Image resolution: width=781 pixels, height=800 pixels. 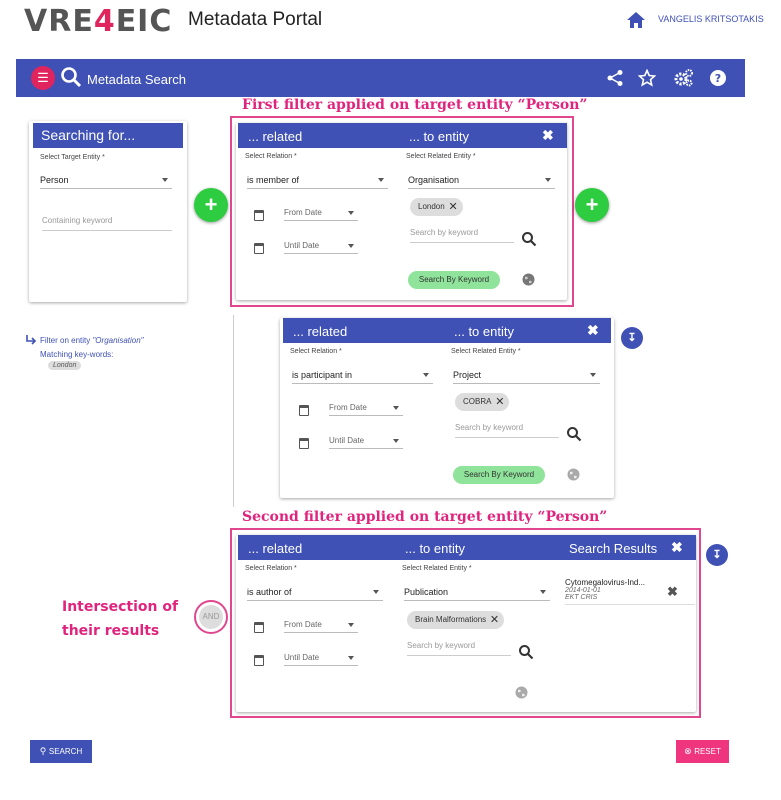 I want to click on settings-icon, so click(x=684, y=78).